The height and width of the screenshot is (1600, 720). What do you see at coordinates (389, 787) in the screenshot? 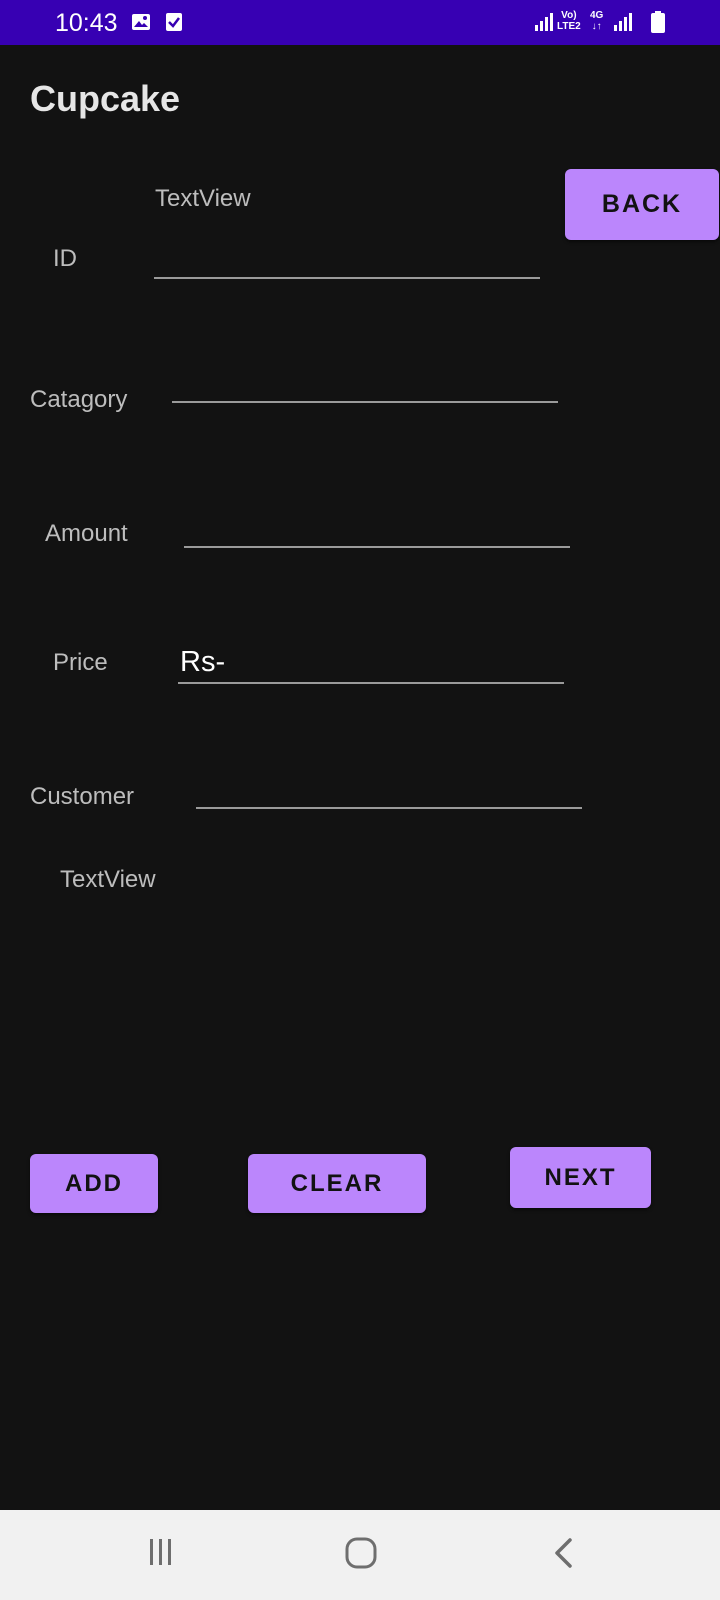
I see `customer-field` at bounding box center [389, 787].